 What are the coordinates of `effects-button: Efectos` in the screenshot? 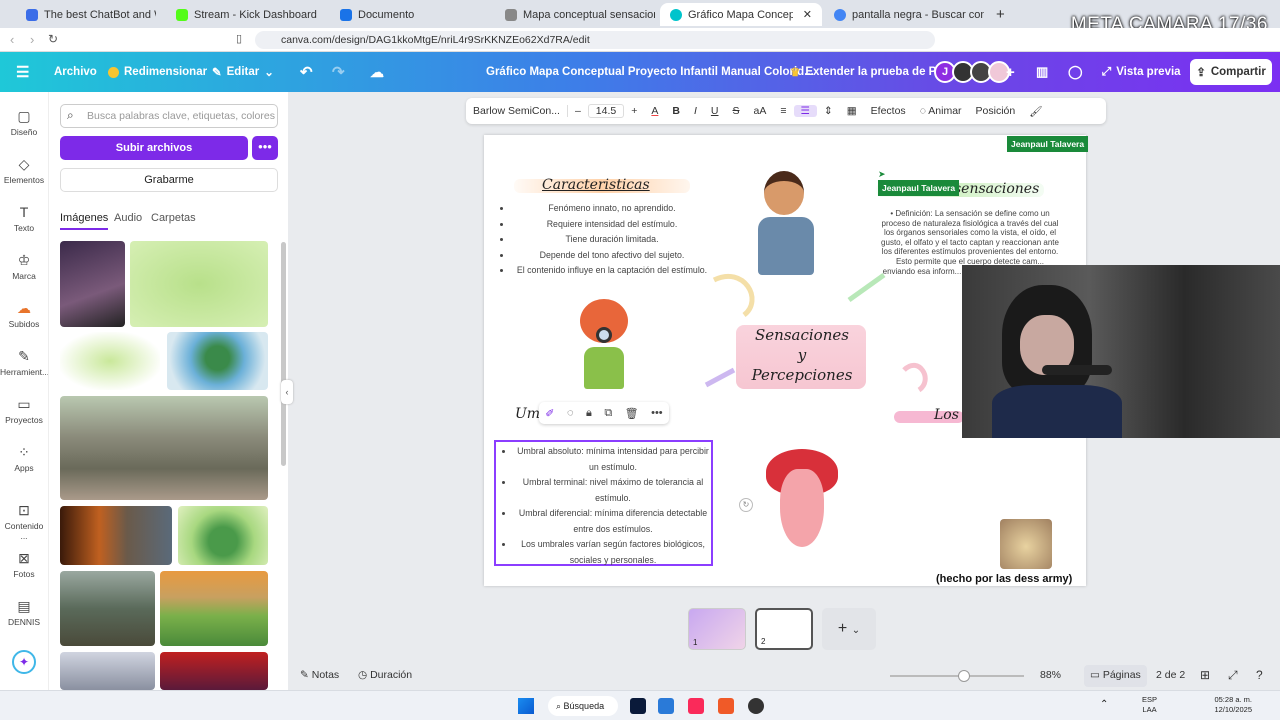 It's located at (888, 111).